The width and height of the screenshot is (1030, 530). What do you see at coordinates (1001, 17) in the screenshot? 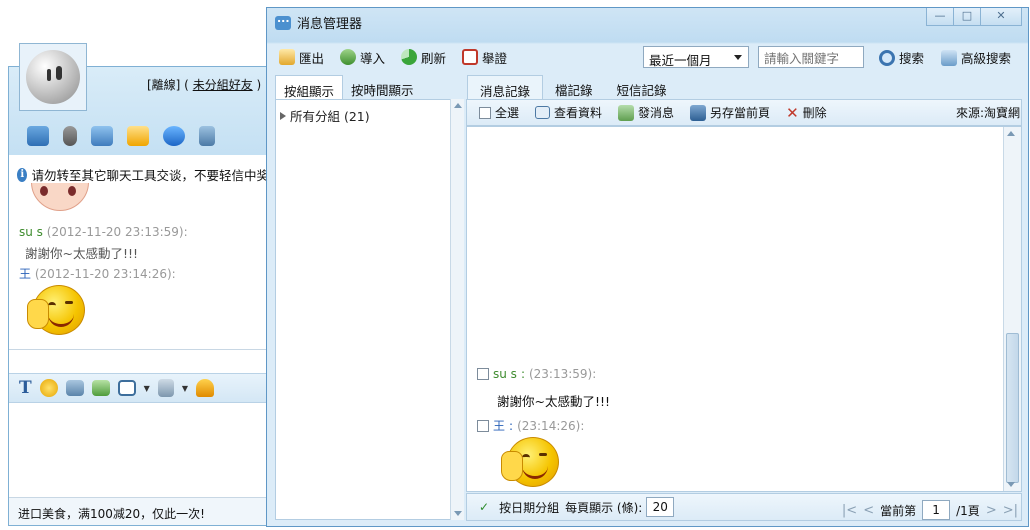
I see `close-button: ✕` at bounding box center [1001, 17].